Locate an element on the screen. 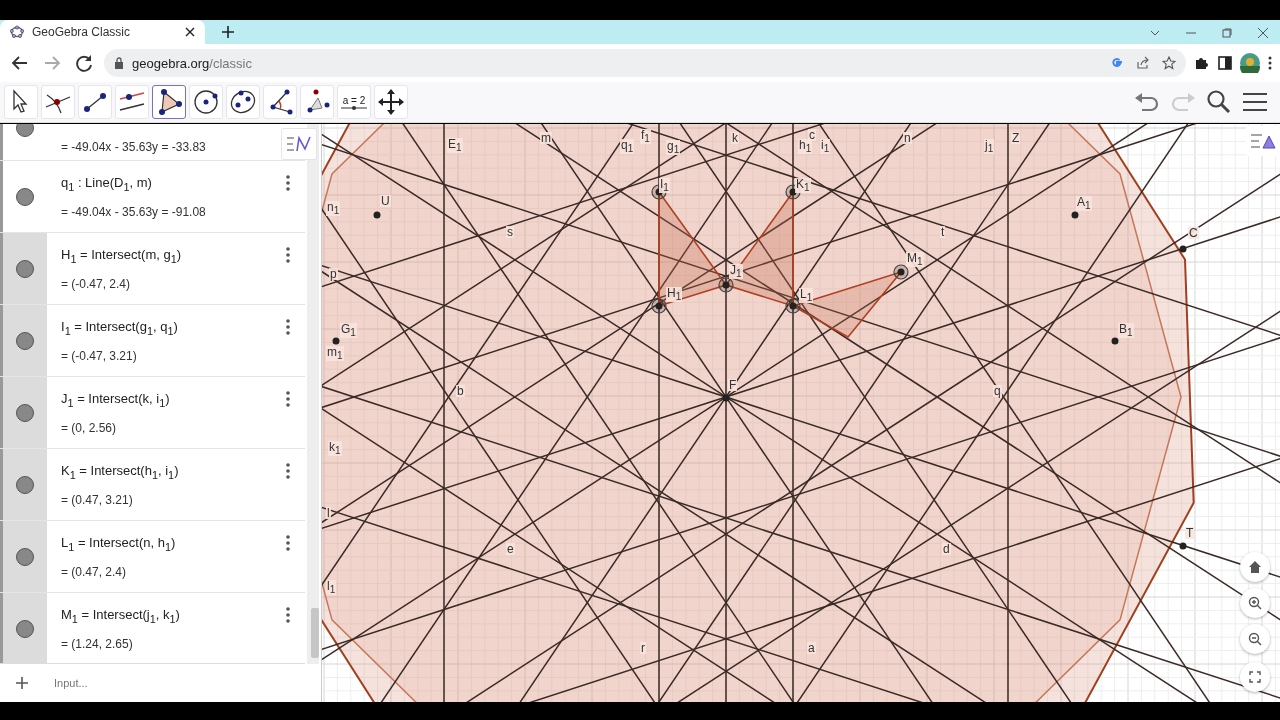  object-label: b is located at coordinates (460, 391).